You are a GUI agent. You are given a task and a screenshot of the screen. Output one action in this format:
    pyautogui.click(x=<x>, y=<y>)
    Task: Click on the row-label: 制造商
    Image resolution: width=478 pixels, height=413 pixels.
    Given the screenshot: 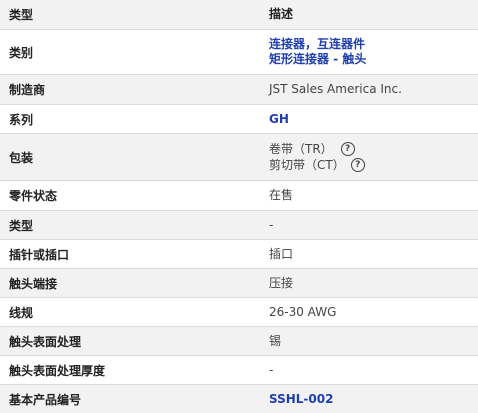 What is the action you would take?
    pyautogui.click(x=27, y=90)
    